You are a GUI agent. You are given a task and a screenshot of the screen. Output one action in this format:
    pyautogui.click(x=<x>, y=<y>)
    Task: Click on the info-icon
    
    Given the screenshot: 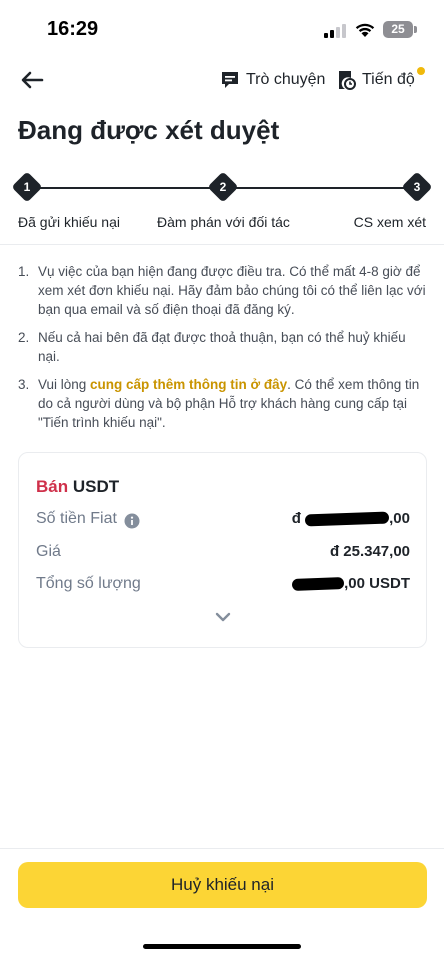 What is the action you would take?
    pyautogui.click(x=132, y=521)
    